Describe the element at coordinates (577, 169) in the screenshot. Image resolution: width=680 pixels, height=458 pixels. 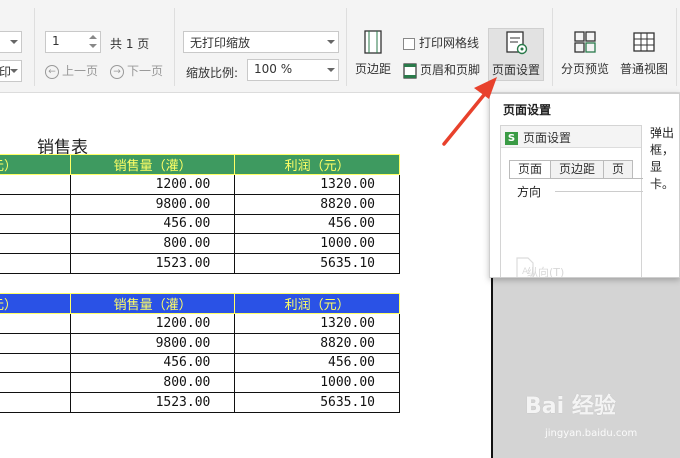
I see `tab-margins: 页边距` at that location.